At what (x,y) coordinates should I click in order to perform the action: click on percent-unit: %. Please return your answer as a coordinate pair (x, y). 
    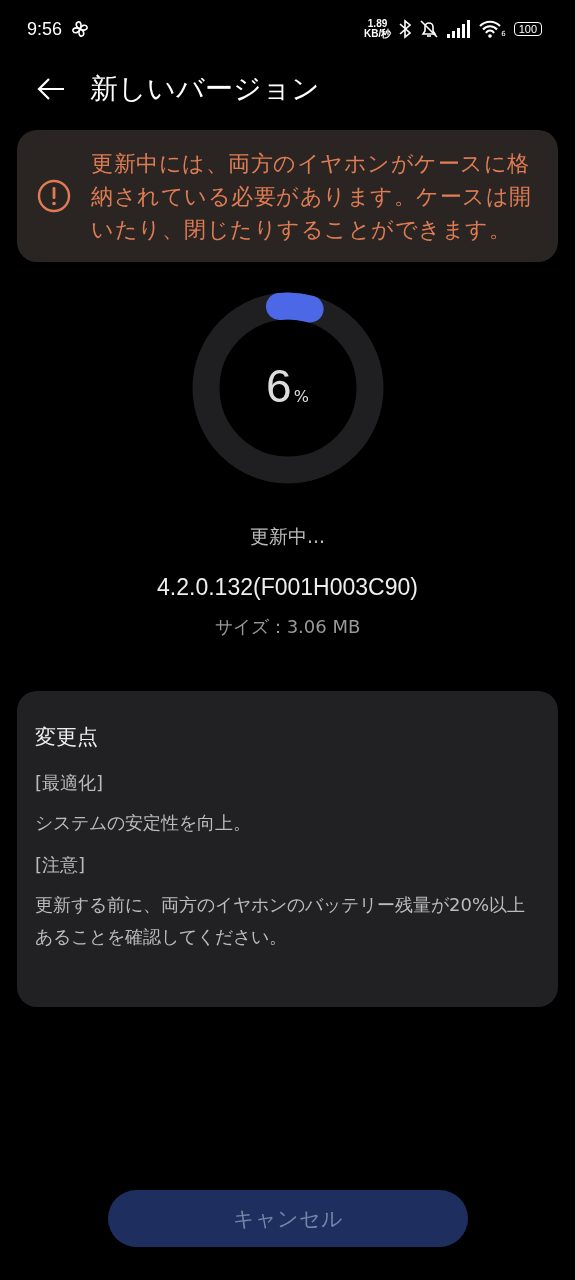
    Looking at the image, I should click on (301, 396).